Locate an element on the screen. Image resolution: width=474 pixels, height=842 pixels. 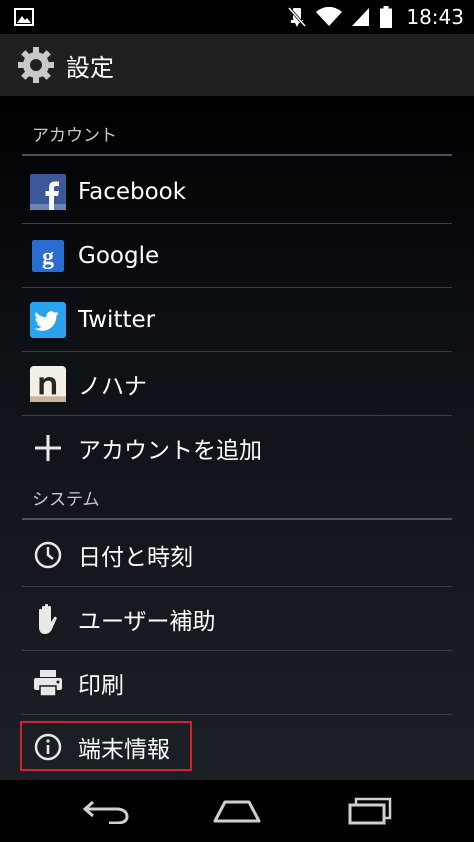
printer-icon is located at coordinates (48, 683).